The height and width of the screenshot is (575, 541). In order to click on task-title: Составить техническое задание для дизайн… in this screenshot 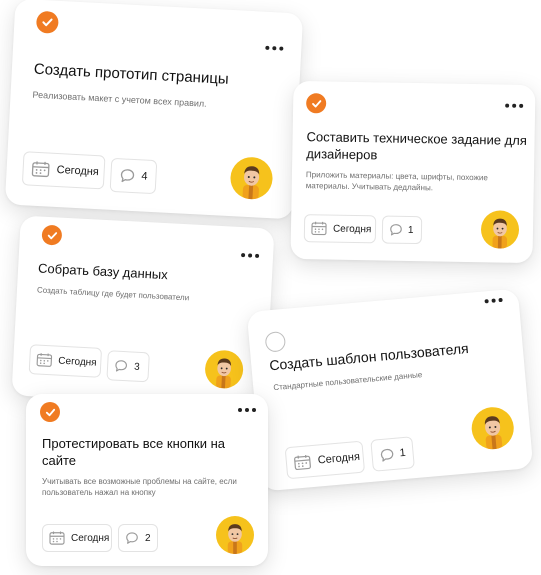, I will do `click(416, 146)`.